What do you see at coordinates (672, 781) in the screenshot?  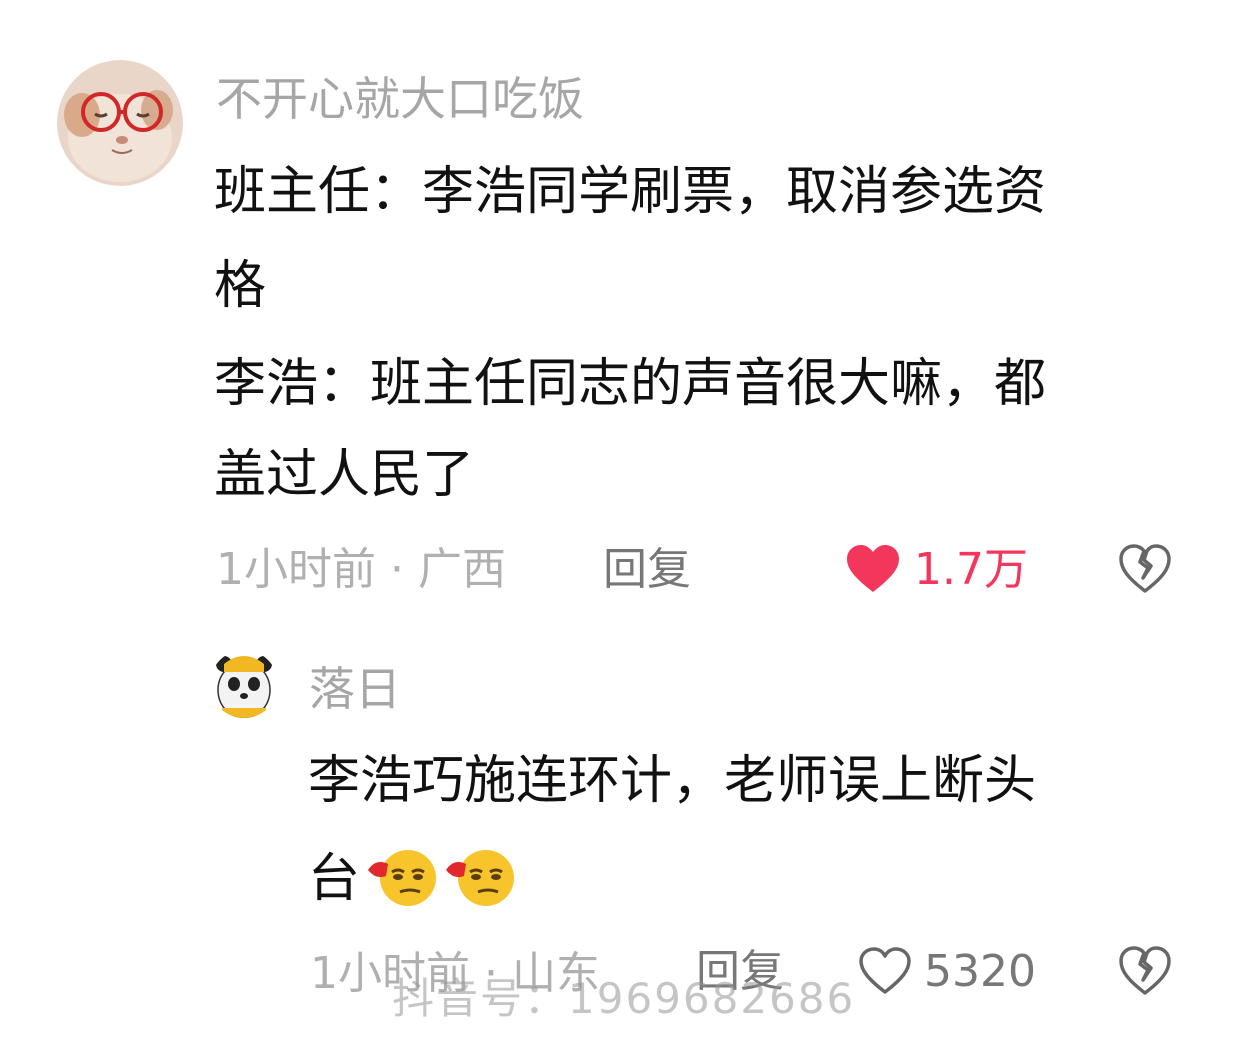 I see `comment-text-line: 李浩巧施连环计，老师误上断头` at bounding box center [672, 781].